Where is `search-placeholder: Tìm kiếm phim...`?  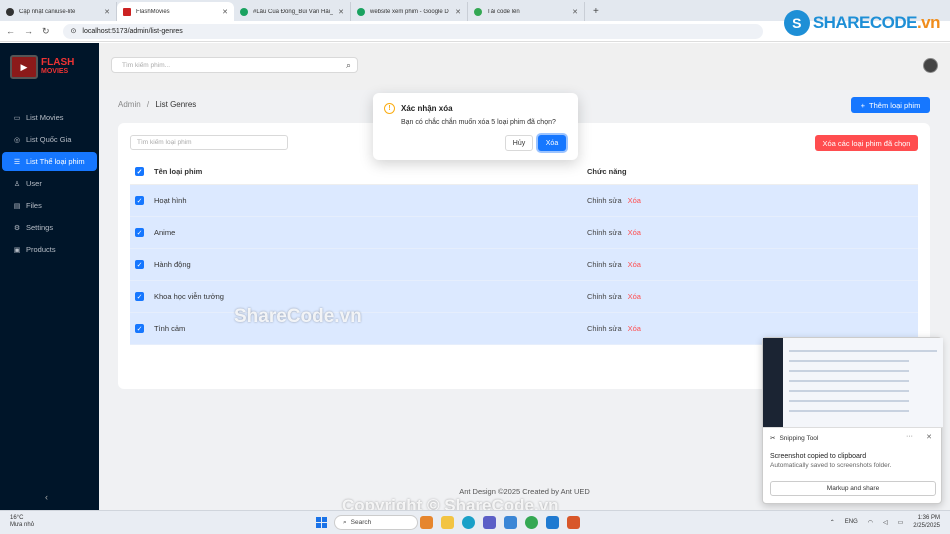 search-placeholder: Tìm kiếm phim... is located at coordinates (146, 65).